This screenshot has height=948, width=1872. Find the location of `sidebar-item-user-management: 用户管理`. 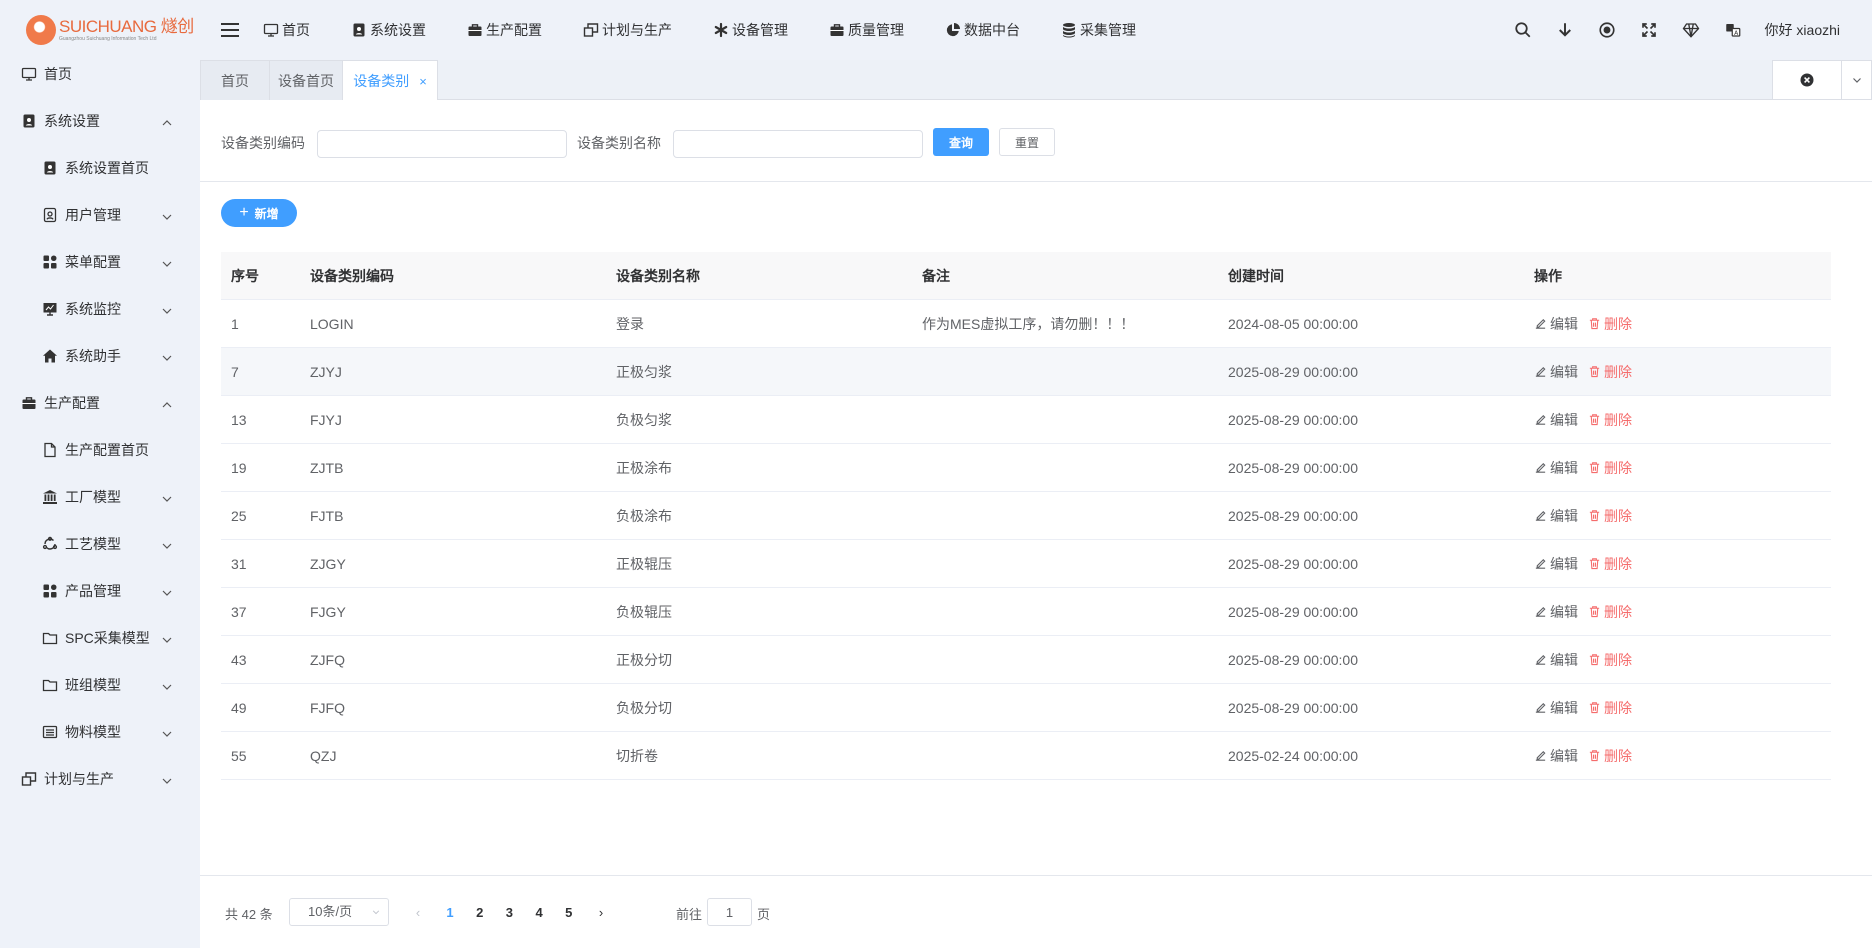

sidebar-item-user-management: 用户管理 is located at coordinates (100, 215).